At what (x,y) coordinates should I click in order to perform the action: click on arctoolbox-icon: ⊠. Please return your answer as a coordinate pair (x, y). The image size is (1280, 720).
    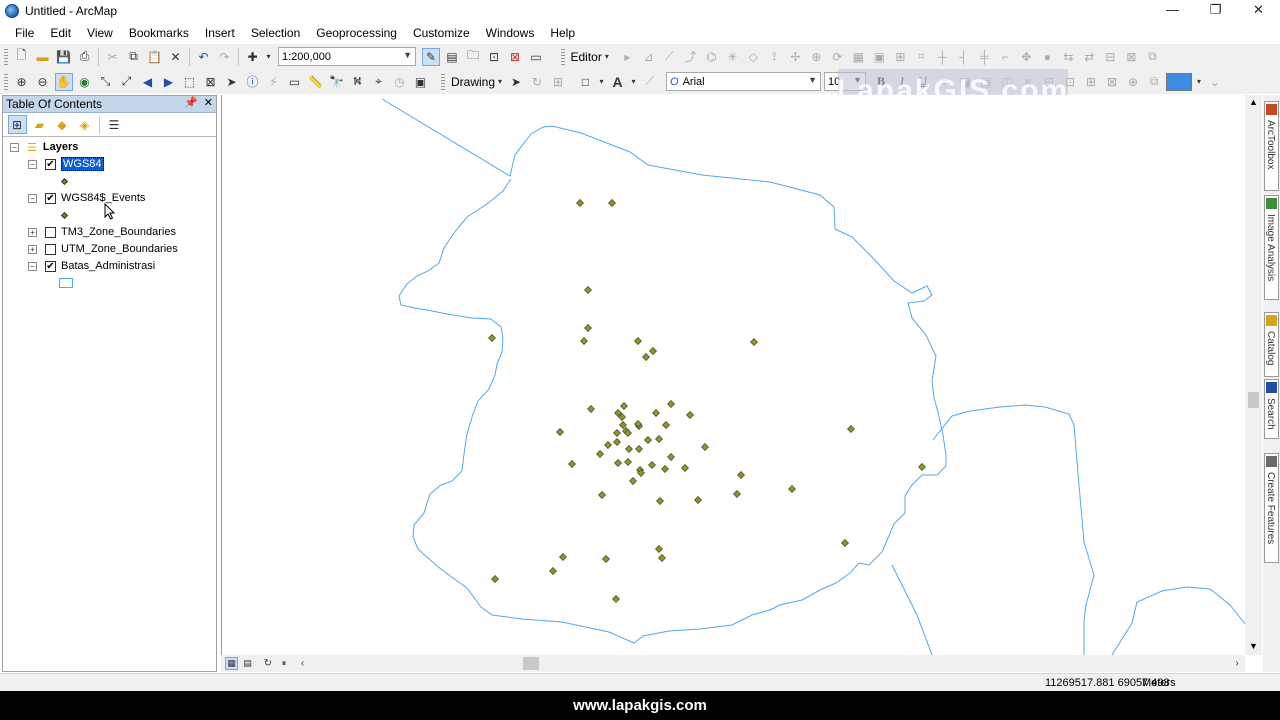
    Looking at the image, I should click on (515, 57).